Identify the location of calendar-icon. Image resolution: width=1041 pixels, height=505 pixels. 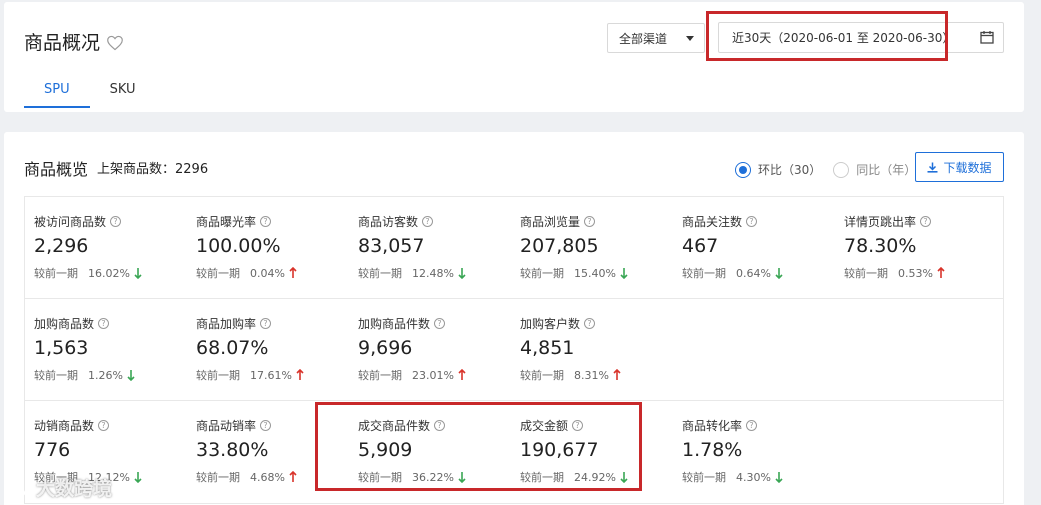
(987, 37).